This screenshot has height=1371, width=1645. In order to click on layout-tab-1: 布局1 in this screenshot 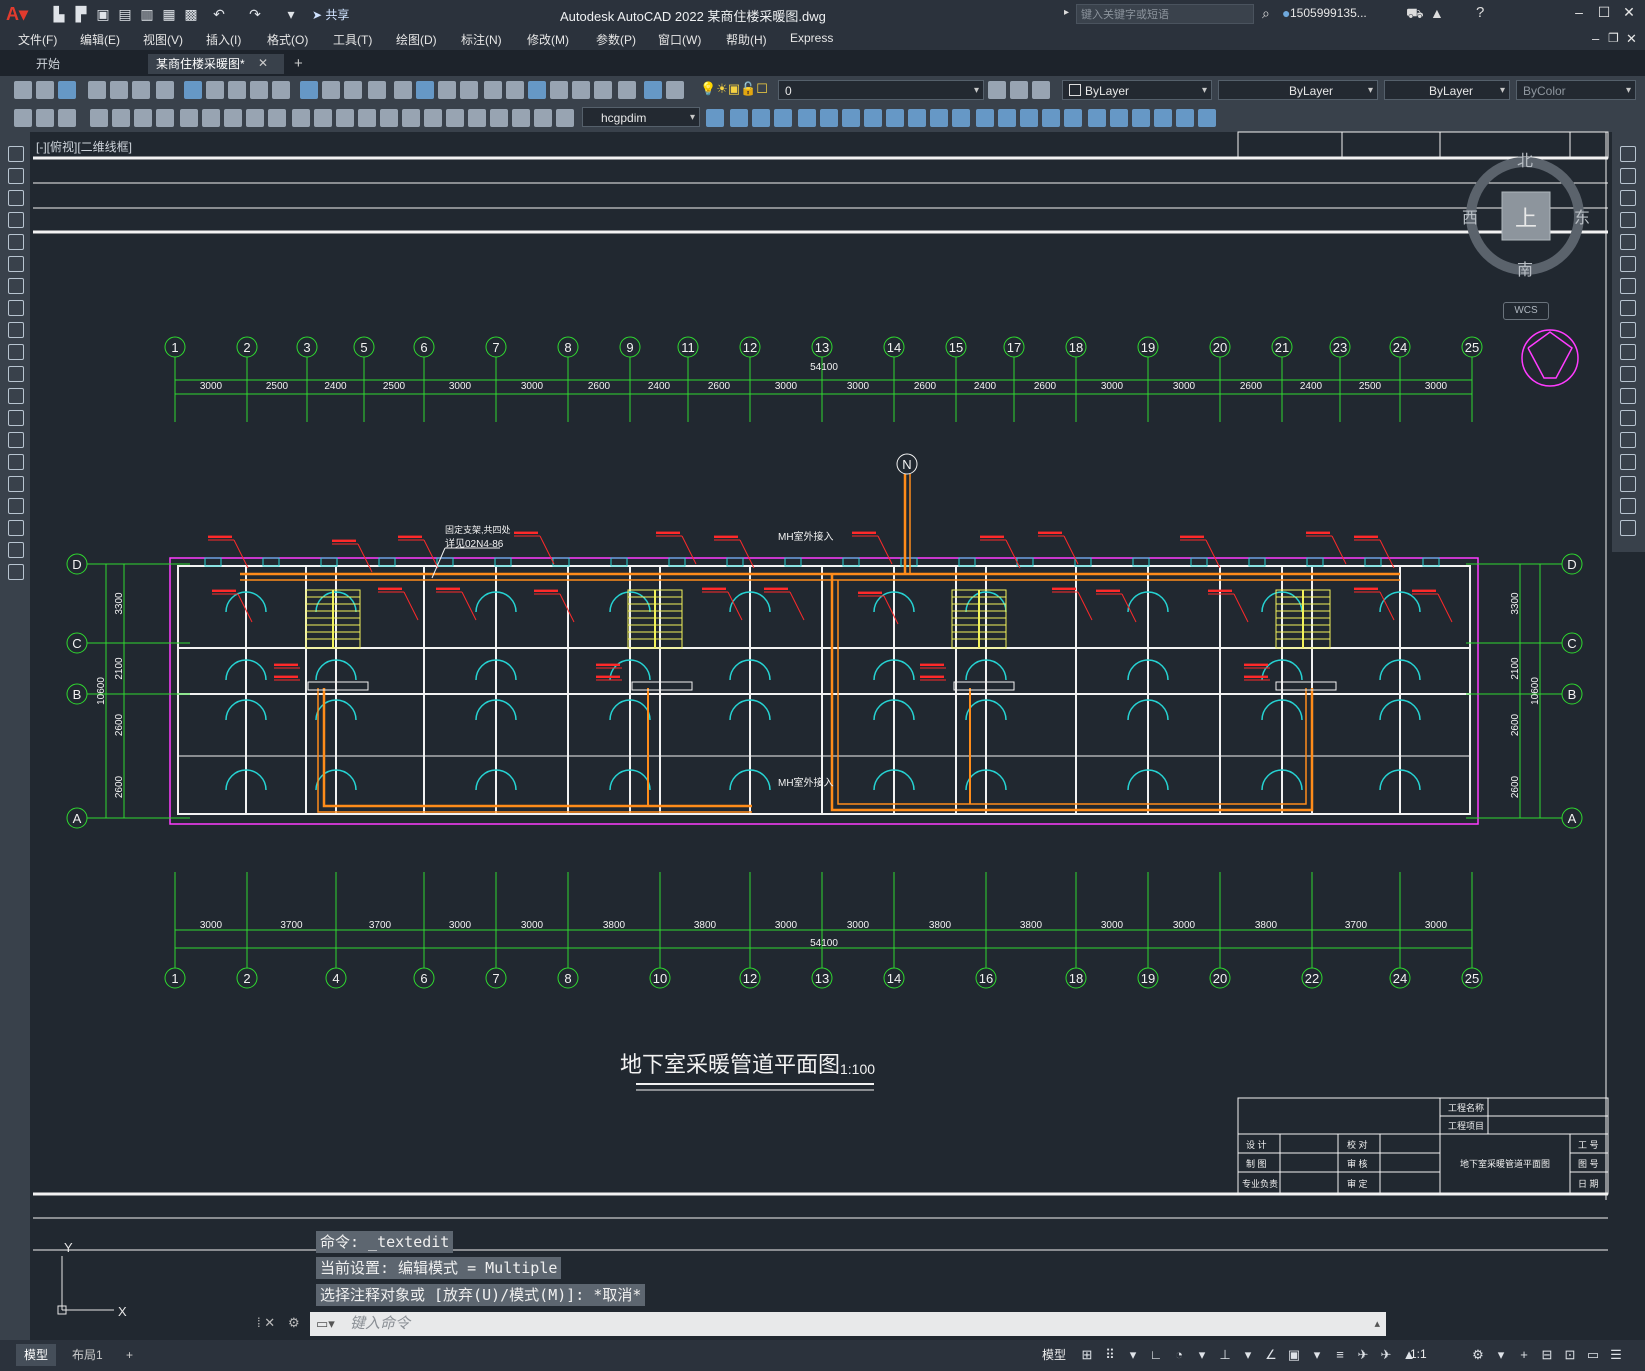, I will do `click(87, 1355)`.